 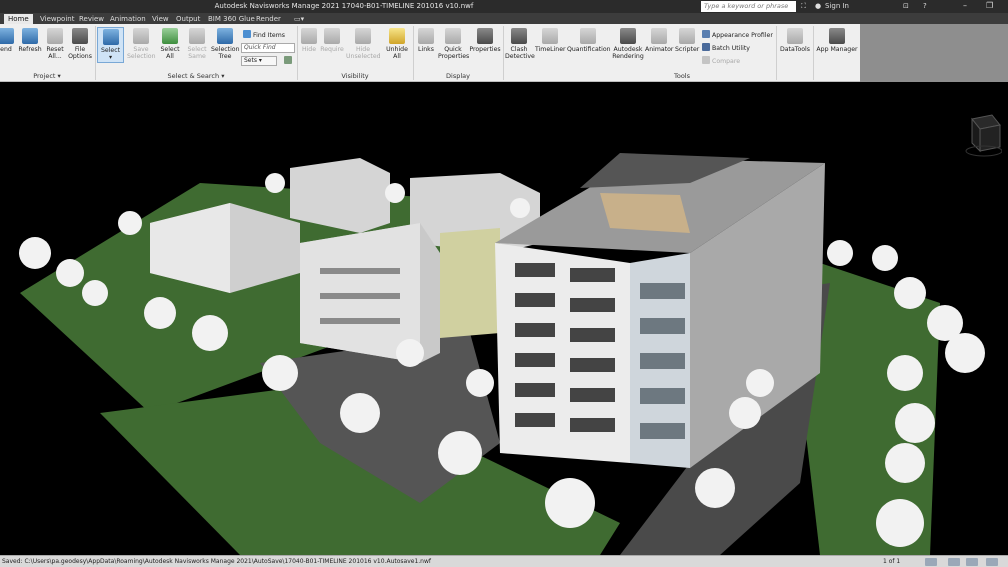 What do you see at coordinates (628, 36) in the screenshot?
I see `rendering-teapot-icon` at bounding box center [628, 36].